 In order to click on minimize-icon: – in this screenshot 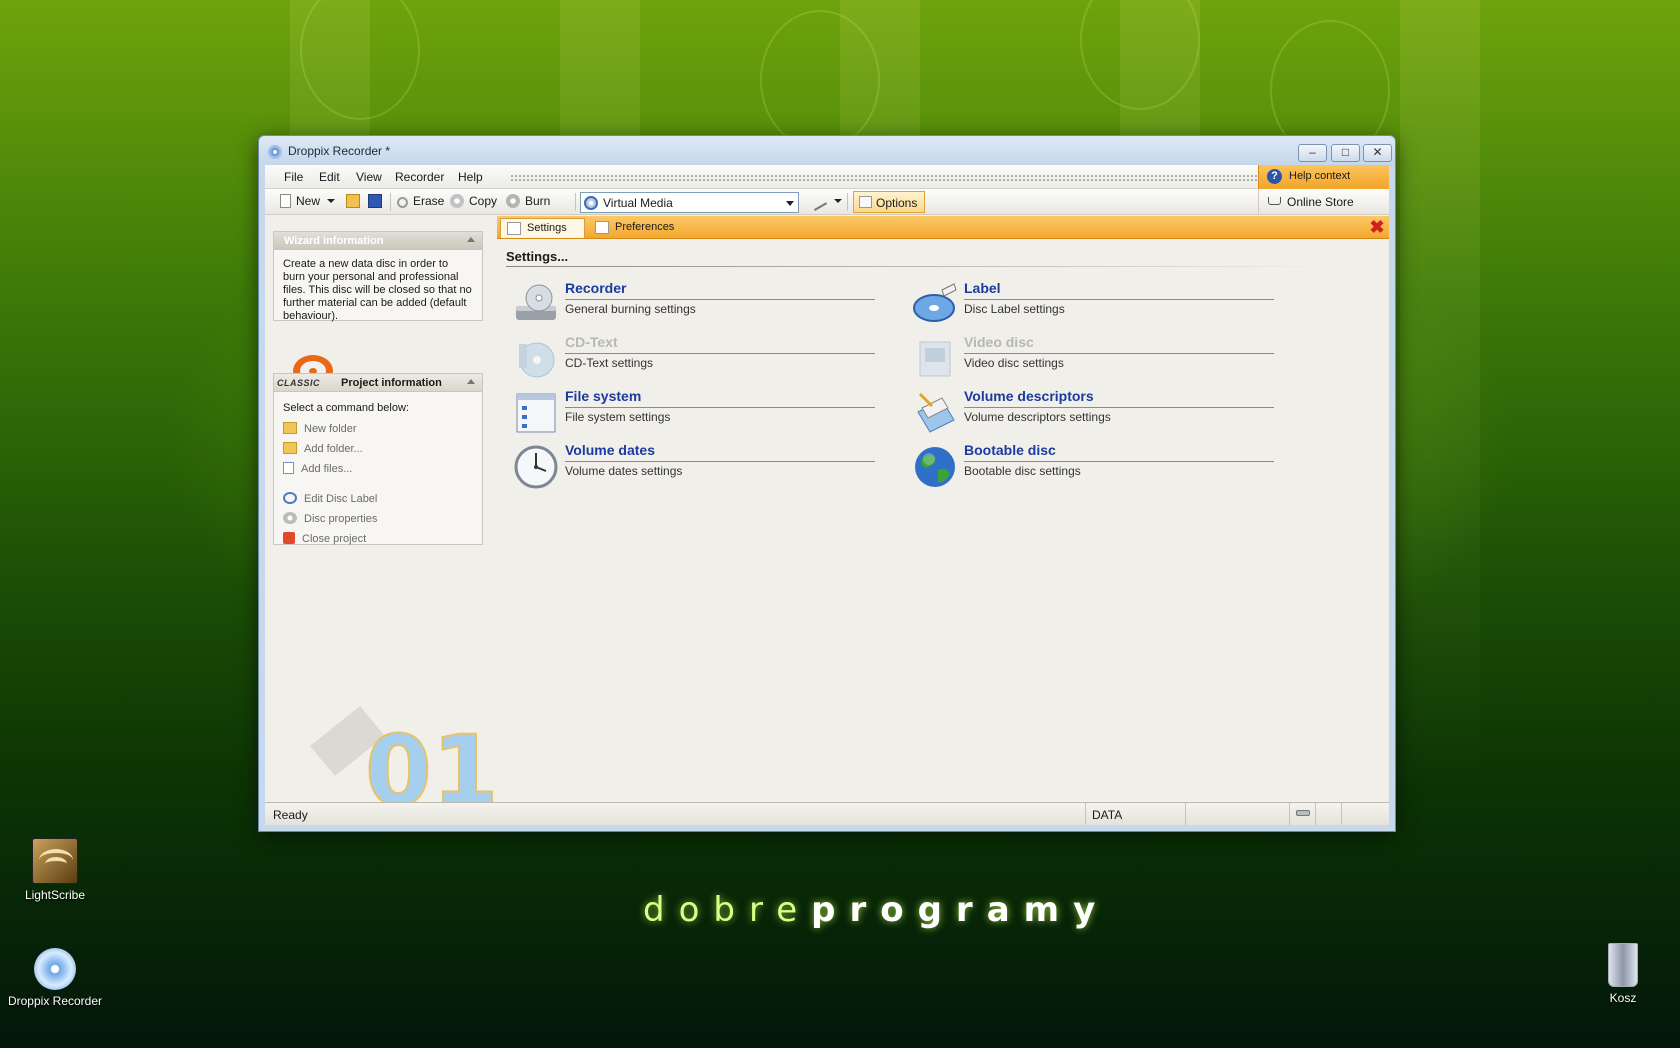, I will do `click(1312, 152)`.